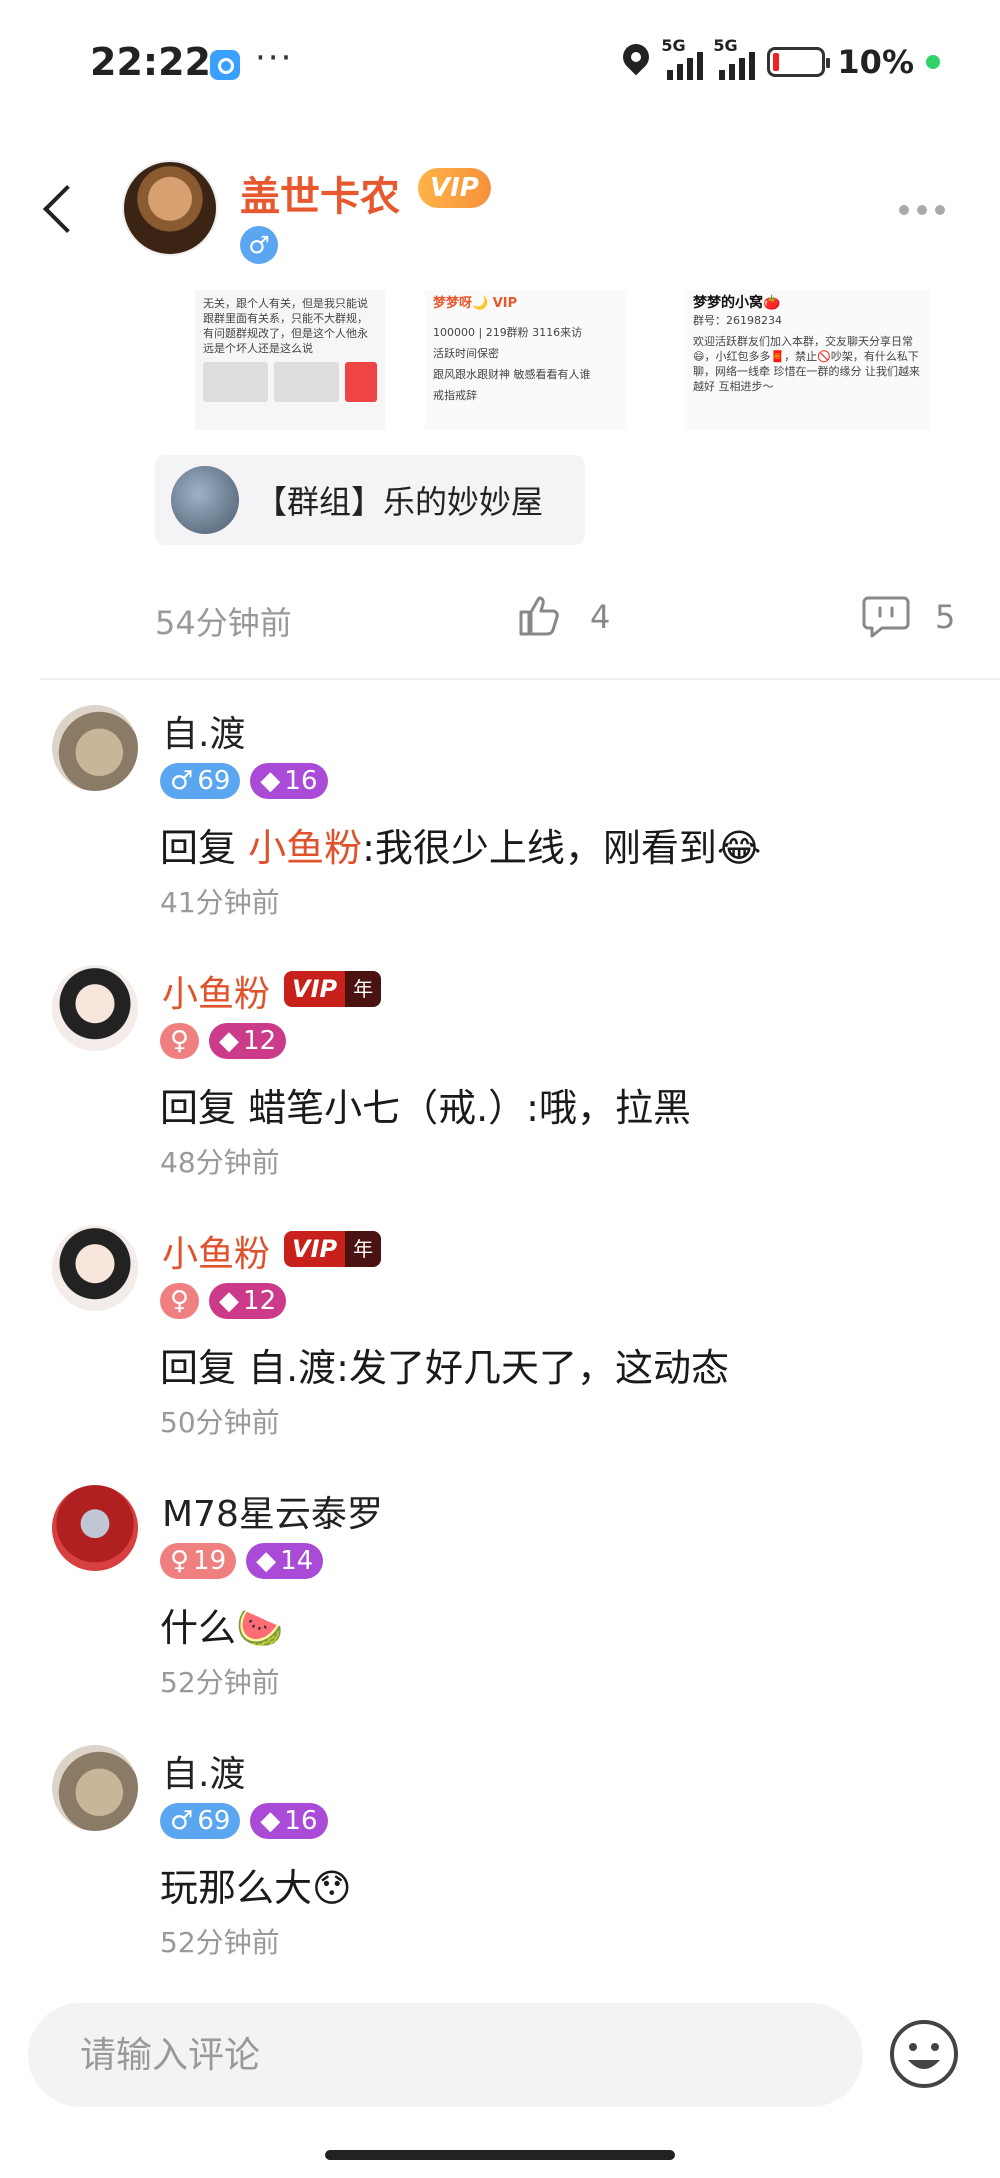  I want to click on location-icon, so click(636, 62).